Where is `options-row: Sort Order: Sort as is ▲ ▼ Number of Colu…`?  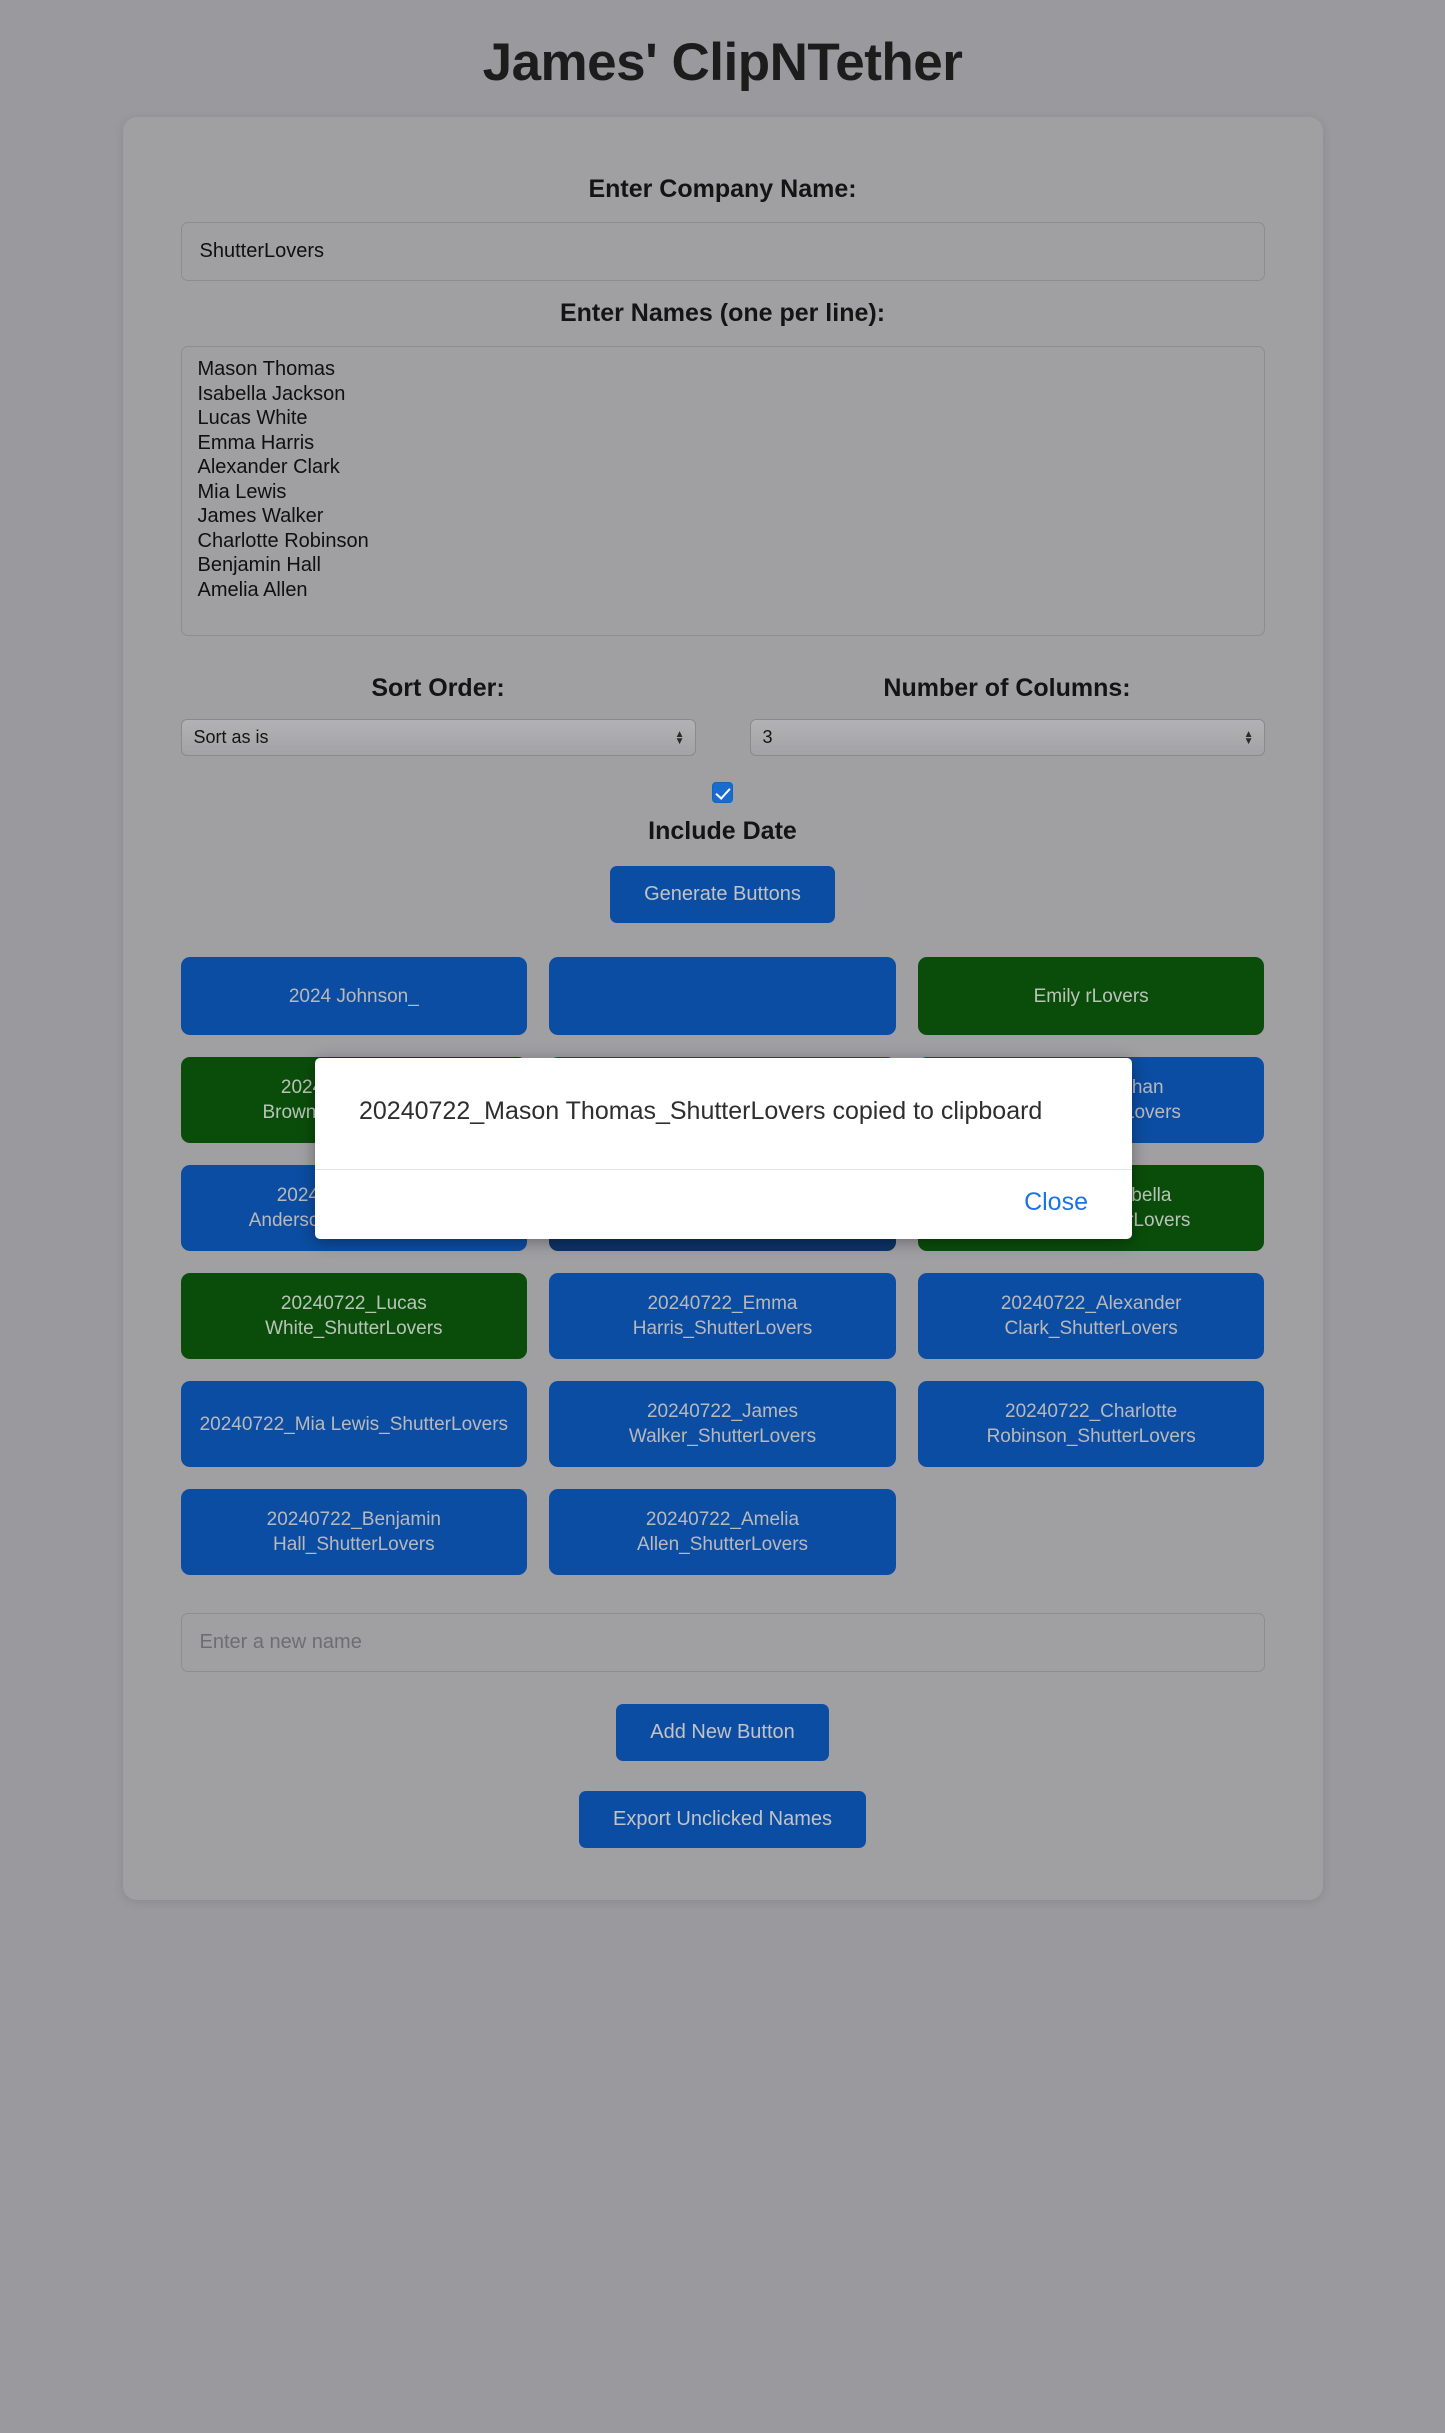 options-row: Sort Order: Sort as is ▲ ▼ Number of Colu… is located at coordinates (722, 711).